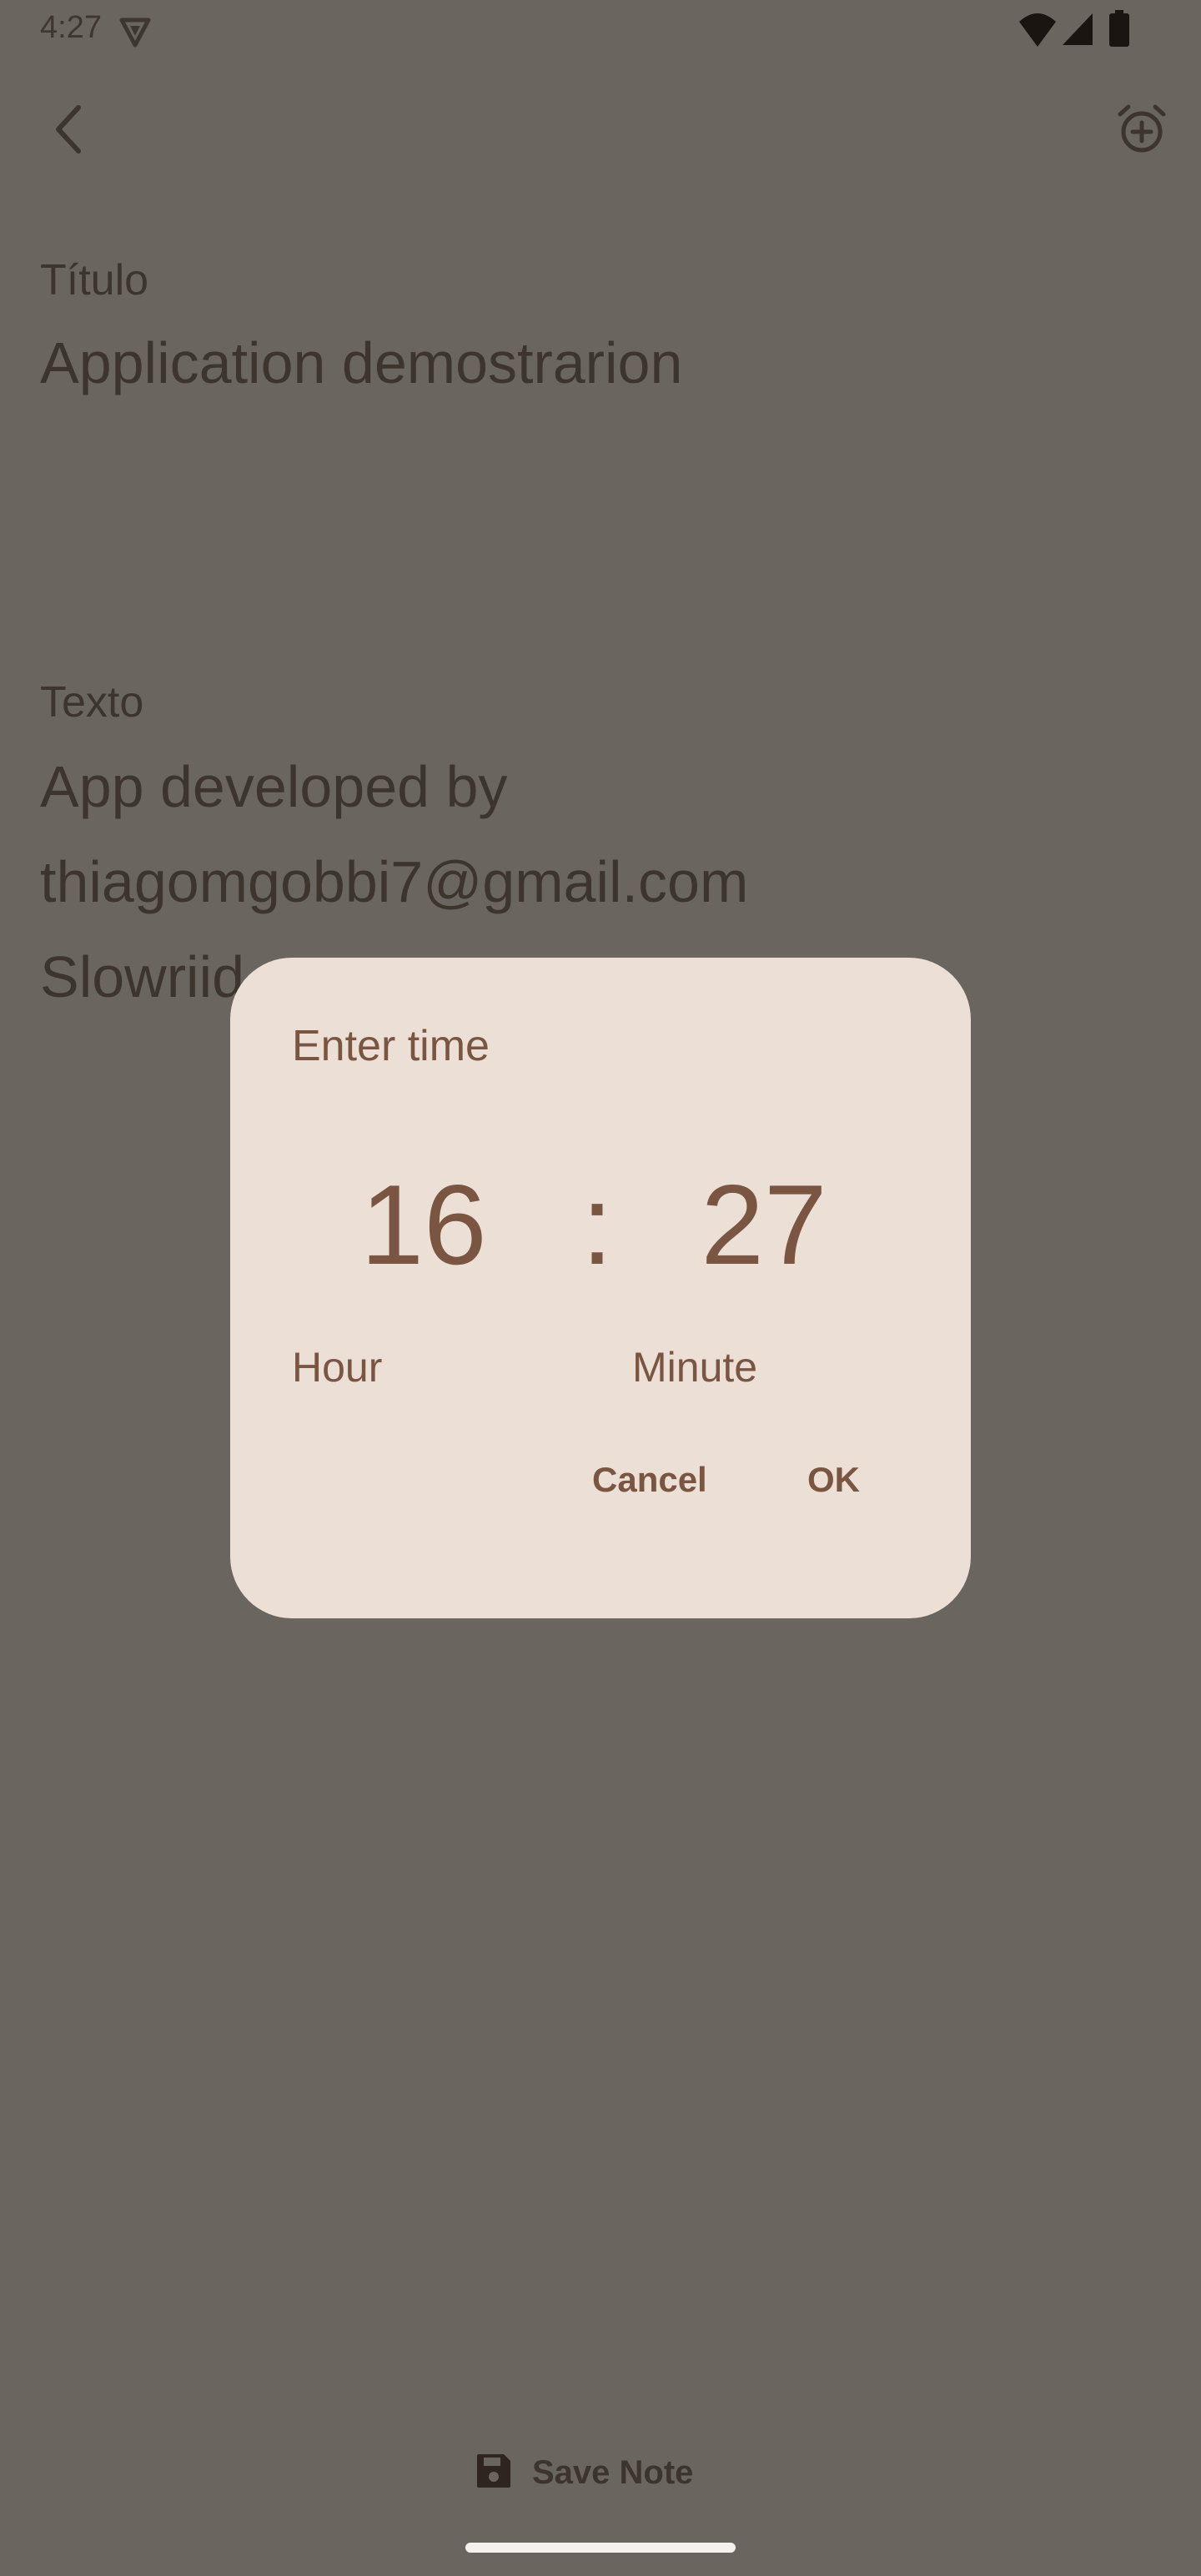  I want to click on minute-input: 27, so click(764, 1224).